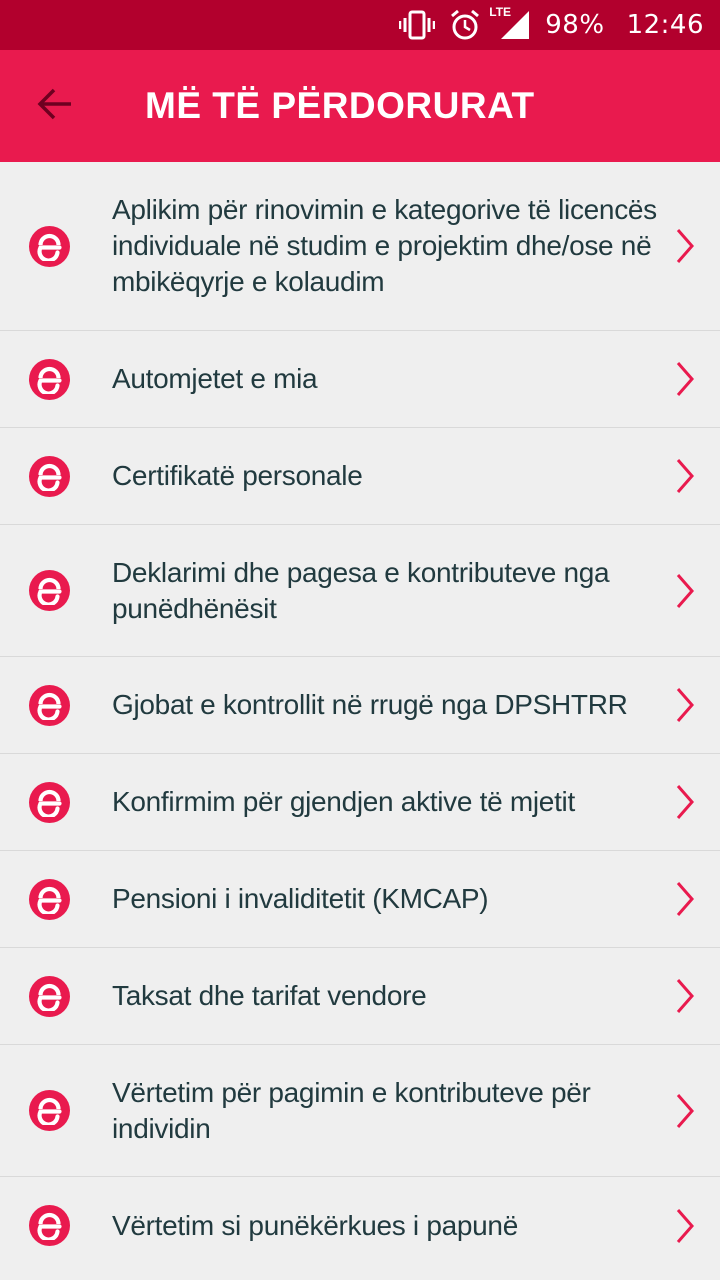 This screenshot has height=1280, width=720. What do you see at coordinates (370, 704) in the screenshot?
I see `list-item-label: Gjobat e kontrollit në rrugë nga DPSHTRR` at bounding box center [370, 704].